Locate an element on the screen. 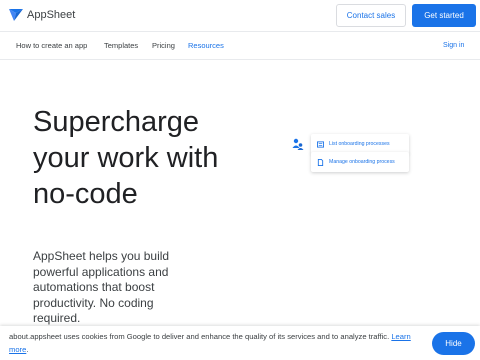 The height and width of the screenshot is (360, 480). chip-label: Manage onboarding process is located at coordinates (362, 162).